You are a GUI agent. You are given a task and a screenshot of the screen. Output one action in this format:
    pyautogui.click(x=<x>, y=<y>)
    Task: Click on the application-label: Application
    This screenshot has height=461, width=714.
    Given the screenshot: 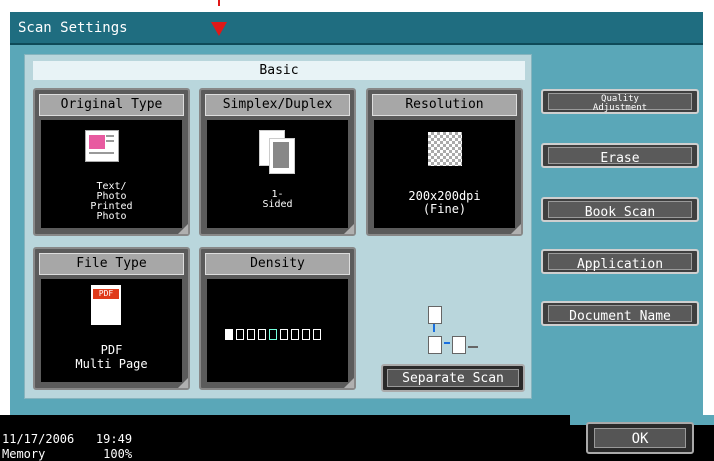 What is the action you would take?
    pyautogui.click(x=620, y=264)
    